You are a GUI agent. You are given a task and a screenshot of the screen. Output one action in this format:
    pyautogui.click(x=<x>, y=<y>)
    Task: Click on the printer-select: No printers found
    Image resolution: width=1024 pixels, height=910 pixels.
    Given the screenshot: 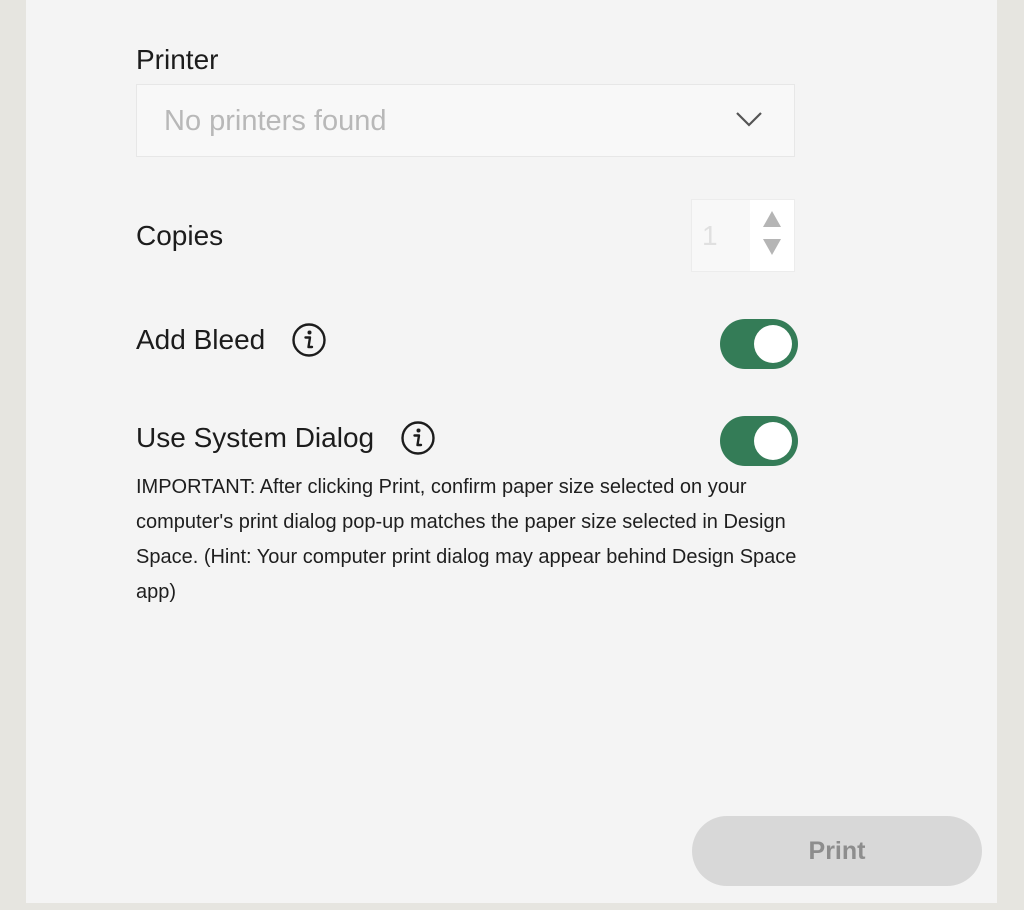 What is the action you would take?
    pyautogui.click(x=465, y=120)
    